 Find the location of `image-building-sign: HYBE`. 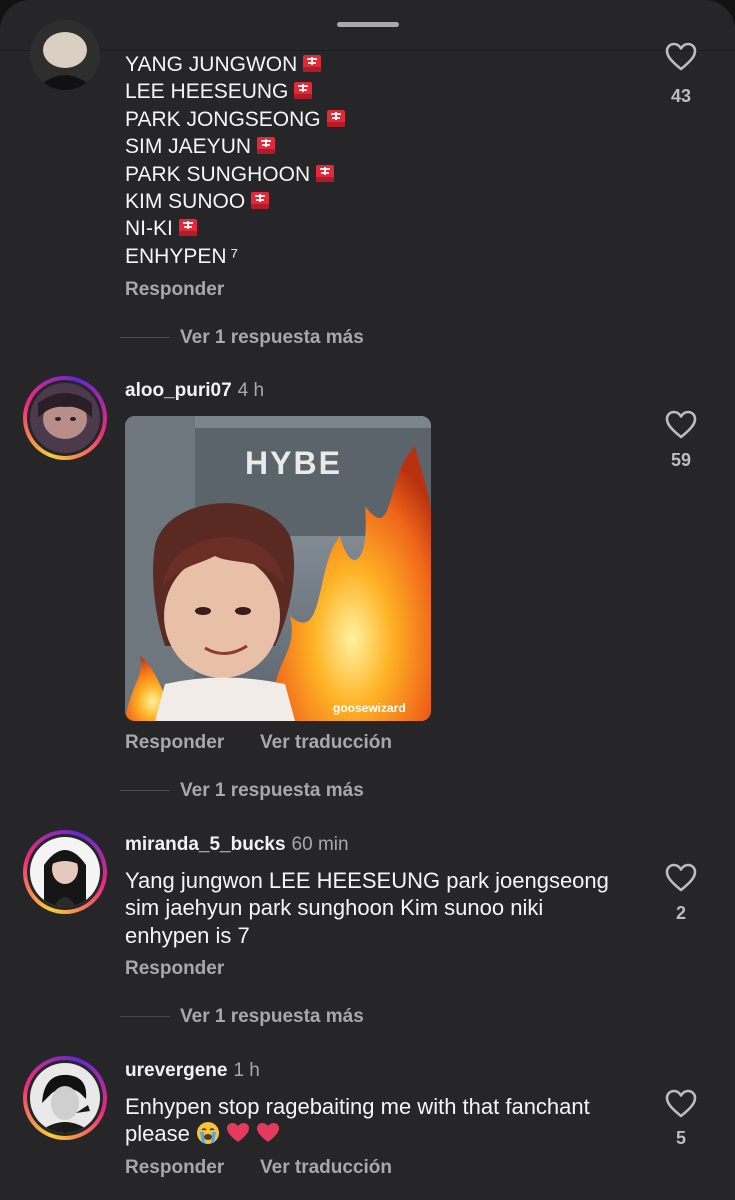

image-building-sign: HYBE is located at coordinates (293, 463).